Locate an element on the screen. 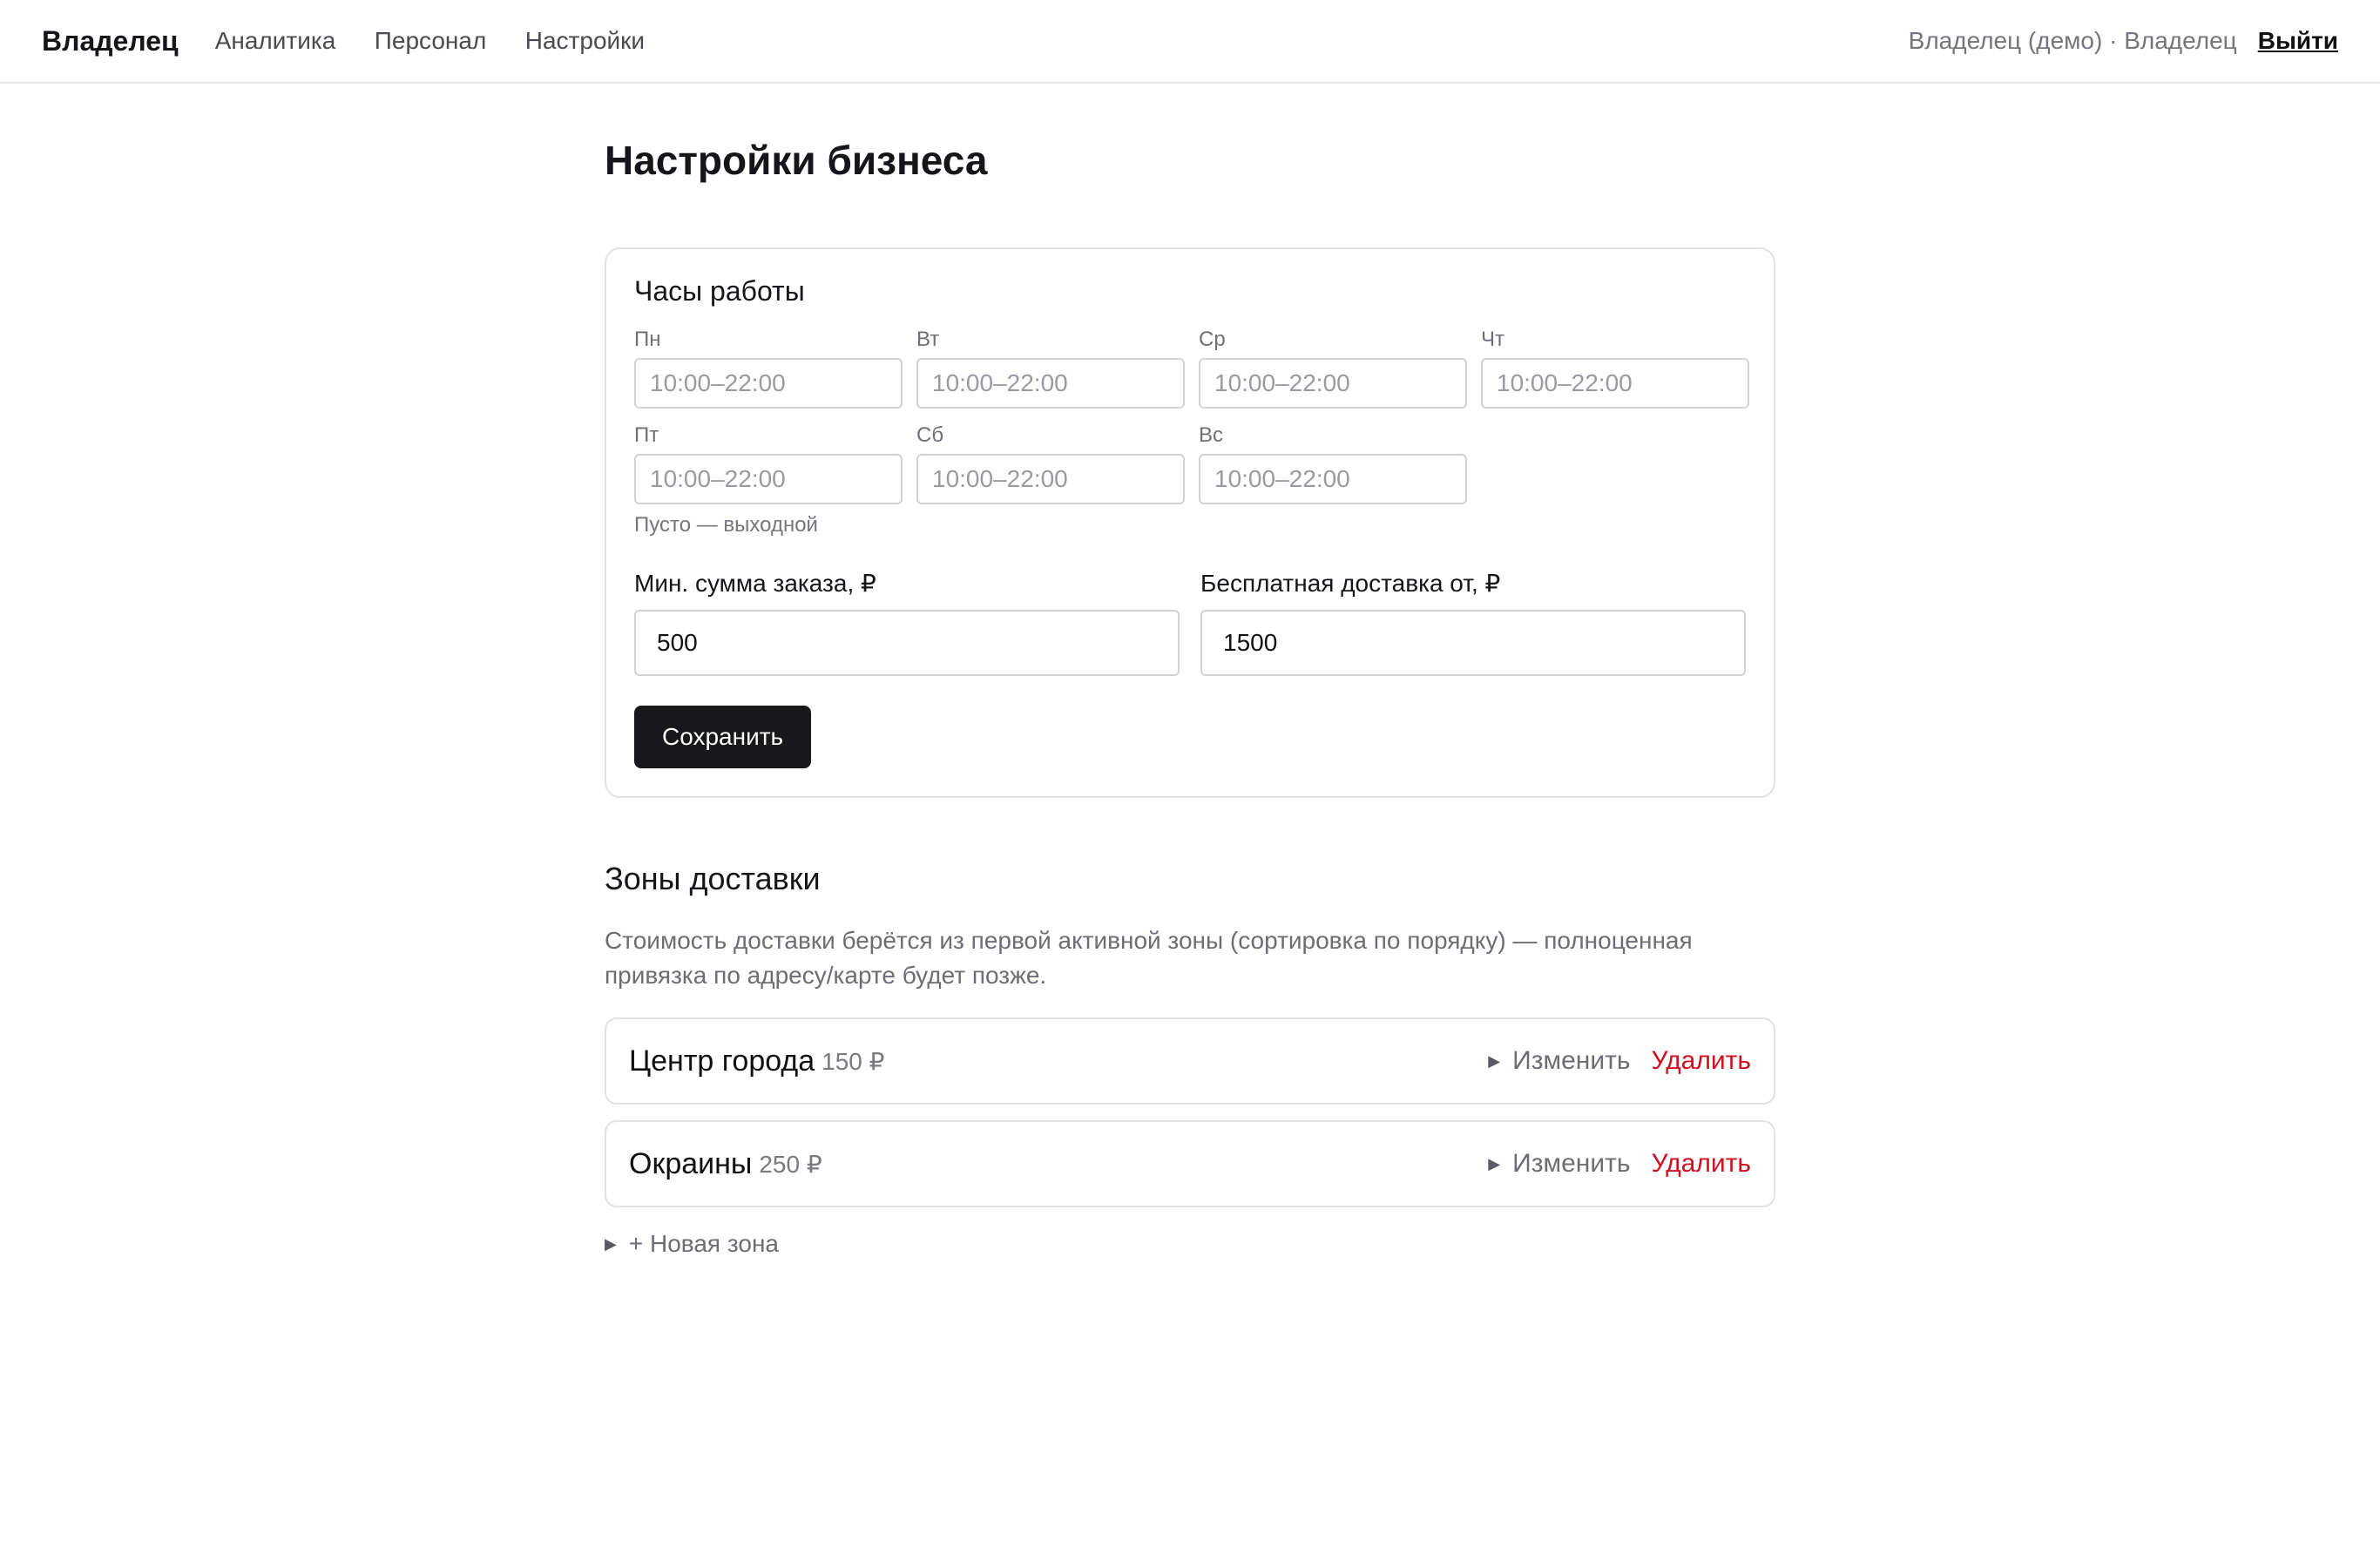 This screenshot has height=1568, width=2380. day-field-sat: Сб is located at coordinates (1050, 463).